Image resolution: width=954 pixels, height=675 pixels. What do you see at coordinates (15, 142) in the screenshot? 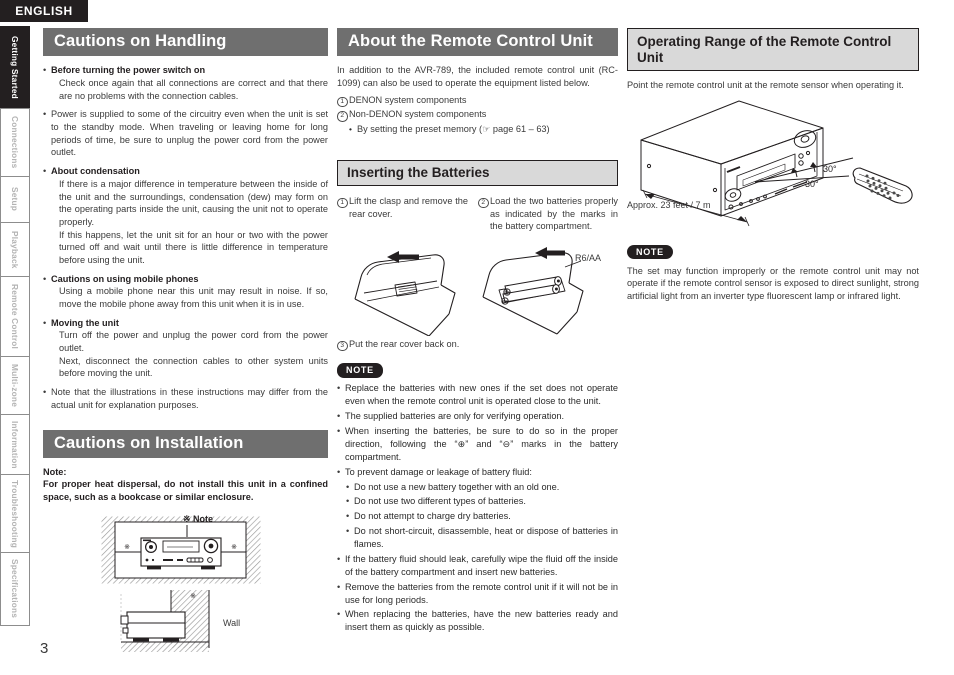
I see `sidebar-item-connections: Connections` at bounding box center [15, 142].